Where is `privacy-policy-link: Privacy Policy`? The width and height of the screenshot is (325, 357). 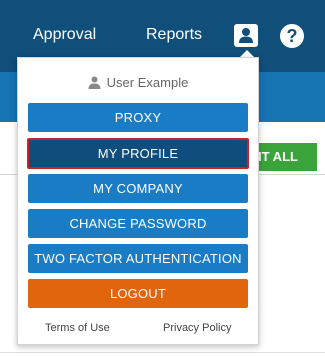 privacy-policy-link: Privacy Policy is located at coordinates (197, 328).